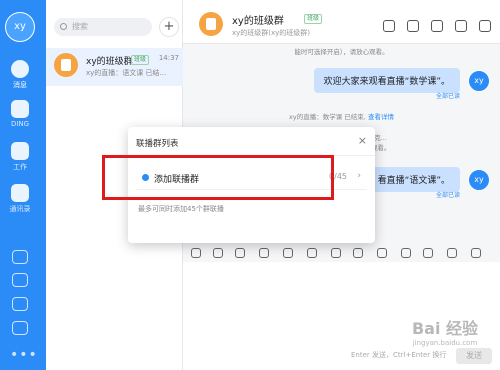  Describe the element at coordinates (20, 124) in the screenshot. I see `nav-ding-label: DING` at that location.